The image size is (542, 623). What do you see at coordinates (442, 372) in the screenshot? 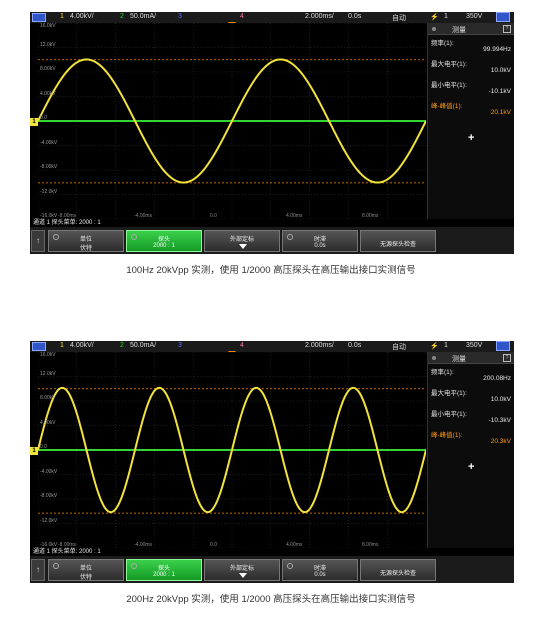
I see `measure-label: 频率(1):` at bounding box center [442, 372].